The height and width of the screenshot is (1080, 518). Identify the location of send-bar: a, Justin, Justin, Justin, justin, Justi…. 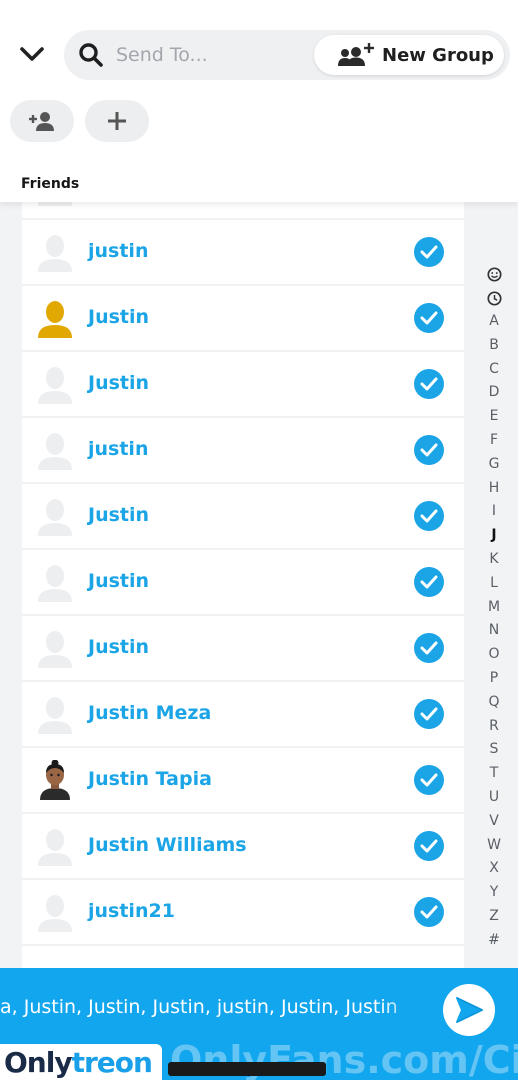
(259, 1024).